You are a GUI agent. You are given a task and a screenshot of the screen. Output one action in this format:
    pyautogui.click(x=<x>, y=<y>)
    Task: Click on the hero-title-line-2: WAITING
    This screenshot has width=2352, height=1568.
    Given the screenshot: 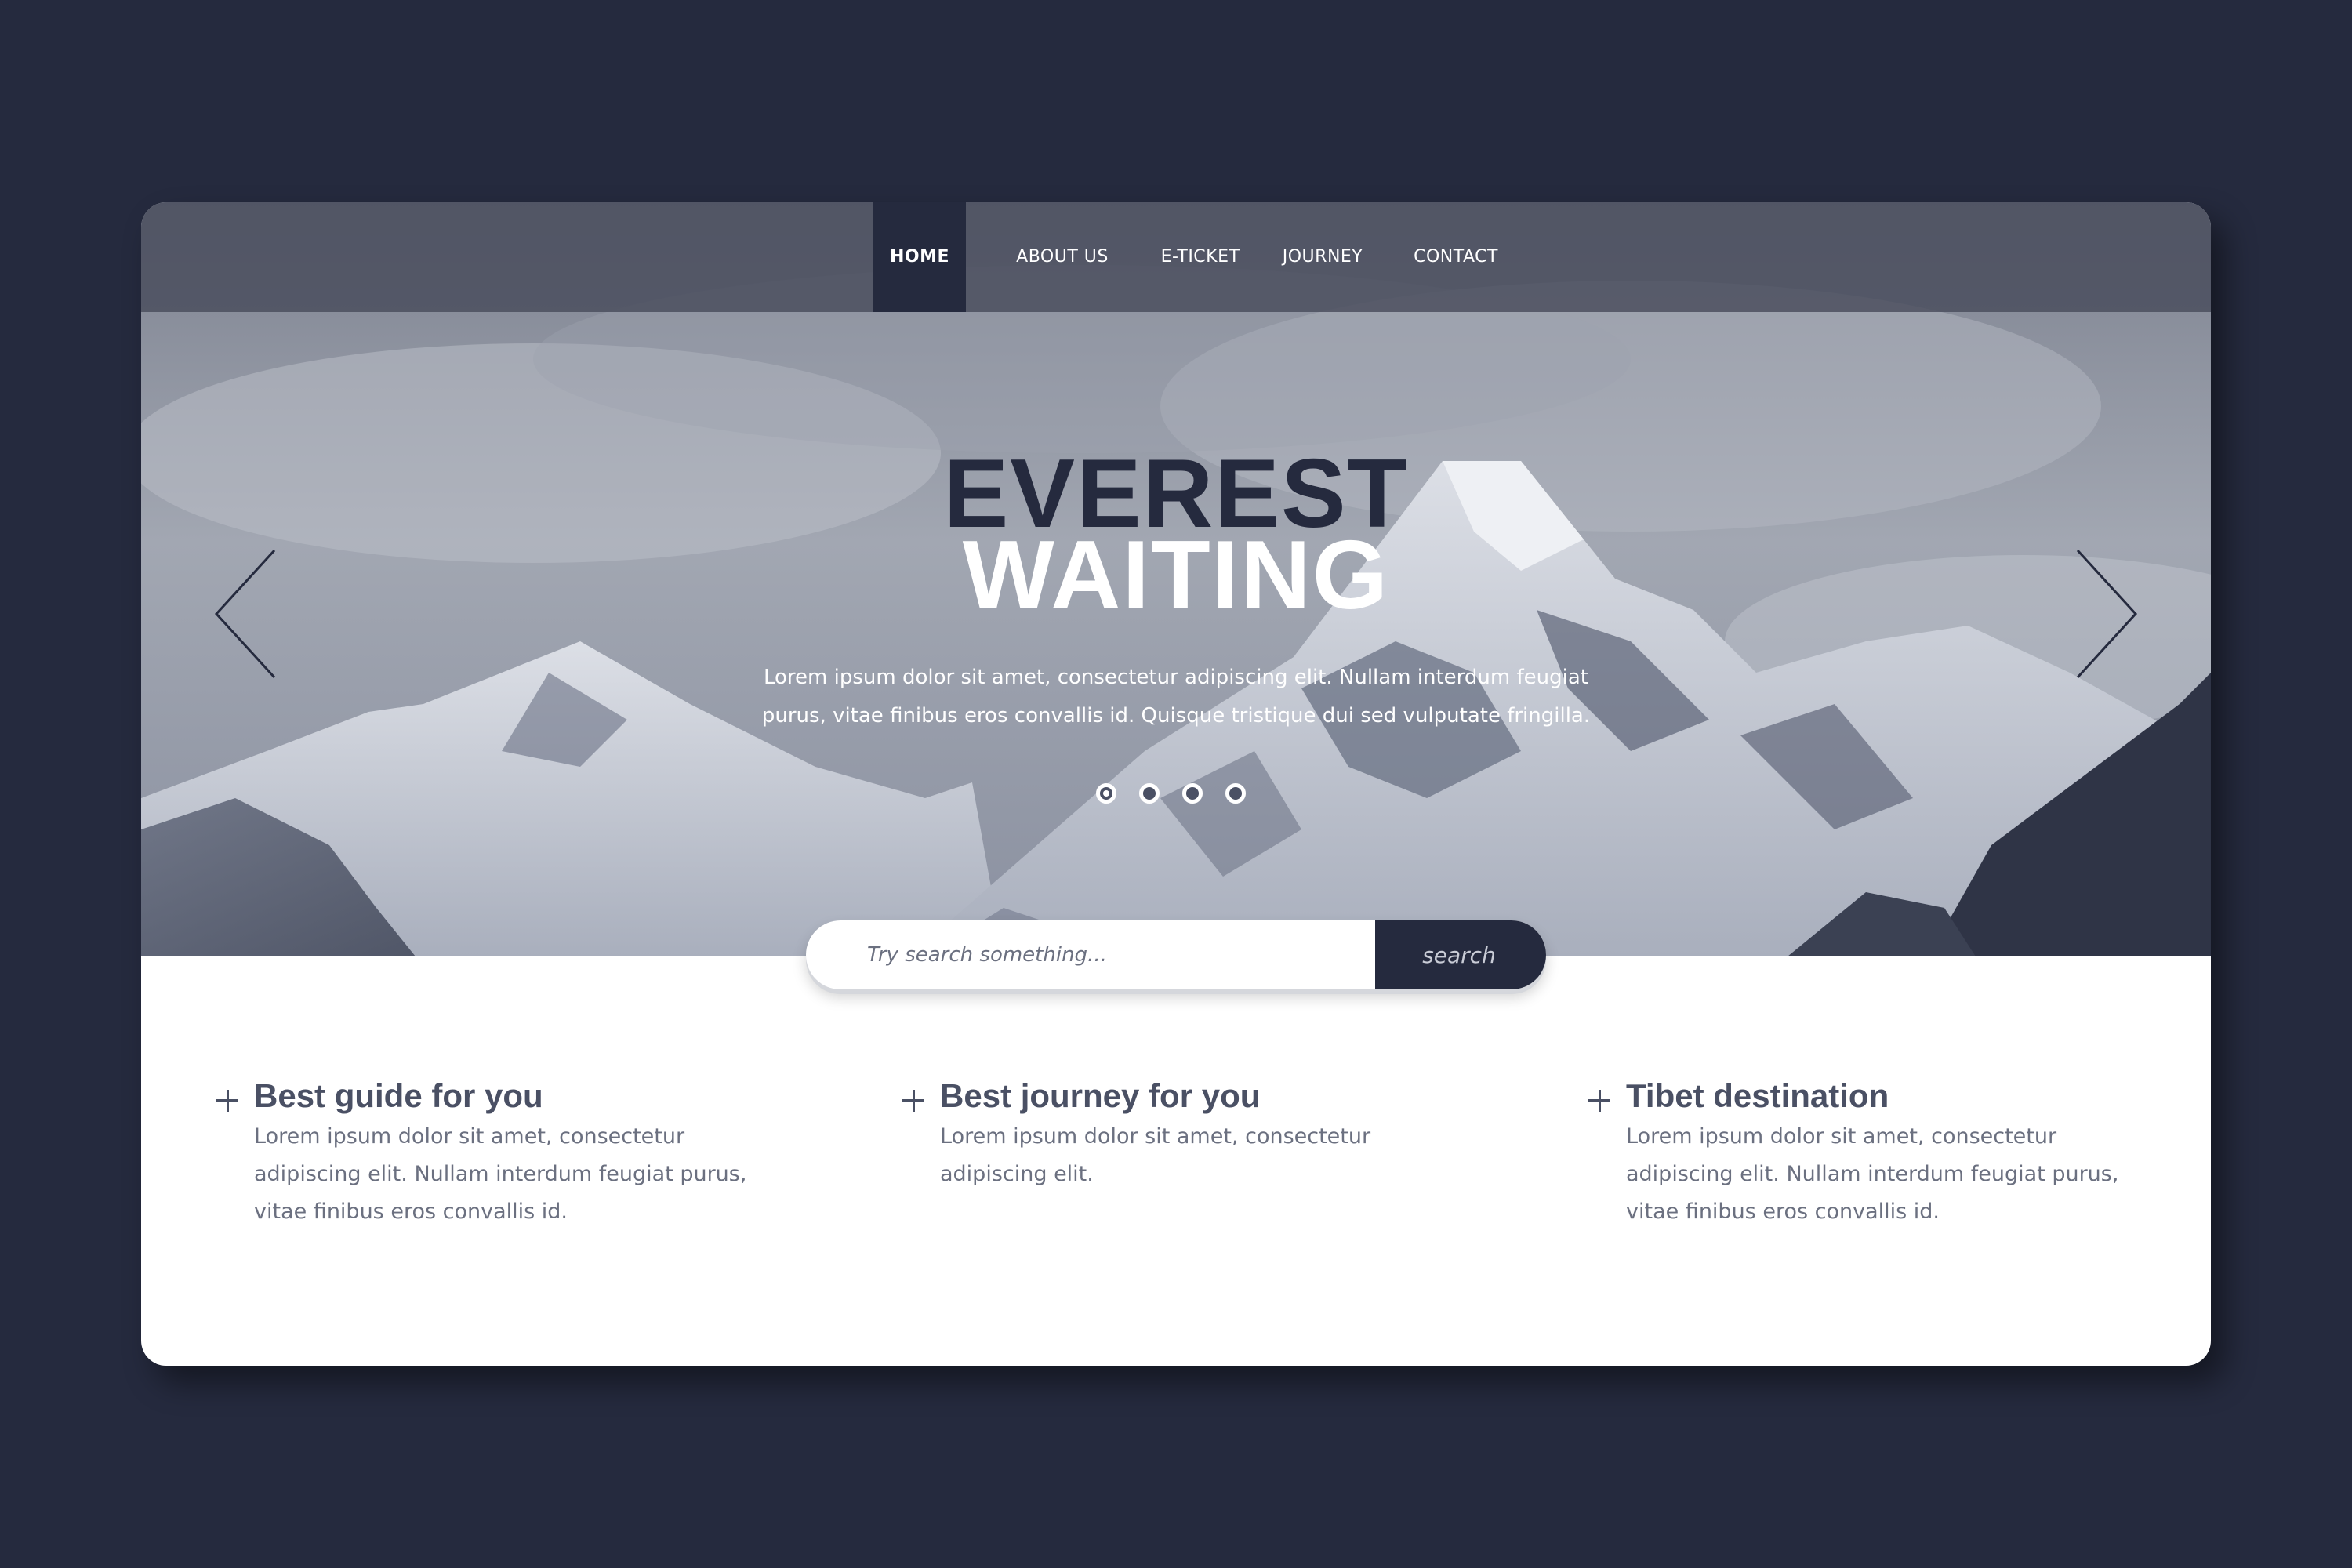 What is the action you would take?
    pyautogui.click(x=1176, y=575)
    